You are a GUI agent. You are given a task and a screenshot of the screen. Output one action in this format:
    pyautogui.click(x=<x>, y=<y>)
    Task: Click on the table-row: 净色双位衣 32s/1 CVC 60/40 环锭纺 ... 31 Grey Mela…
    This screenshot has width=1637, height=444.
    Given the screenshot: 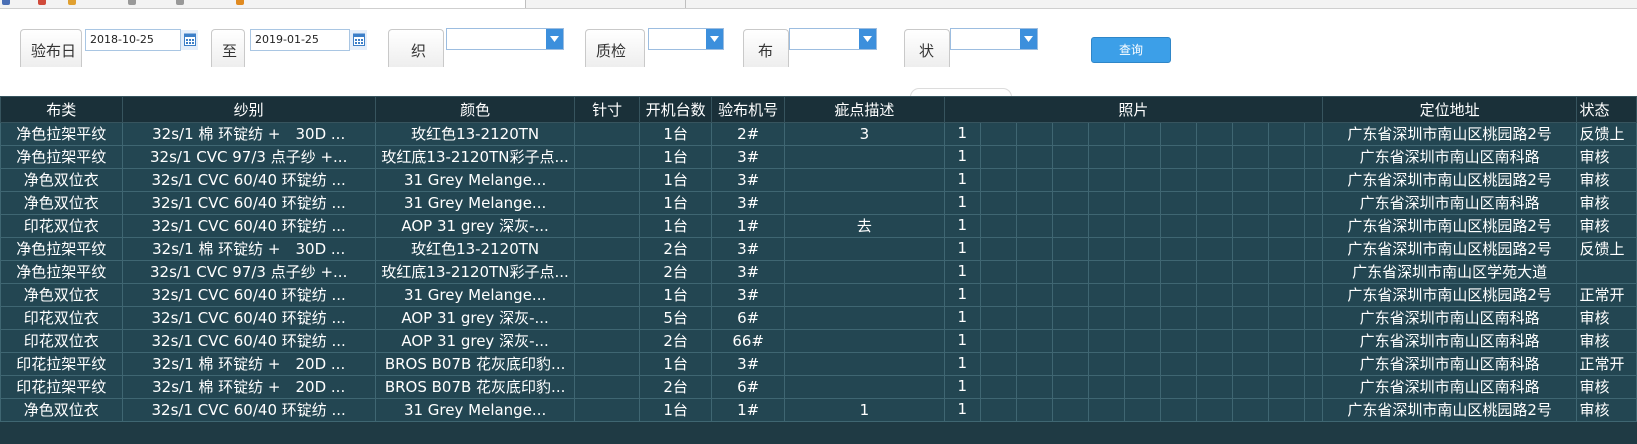 What is the action you would take?
    pyautogui.click(x=818, y=180)
    